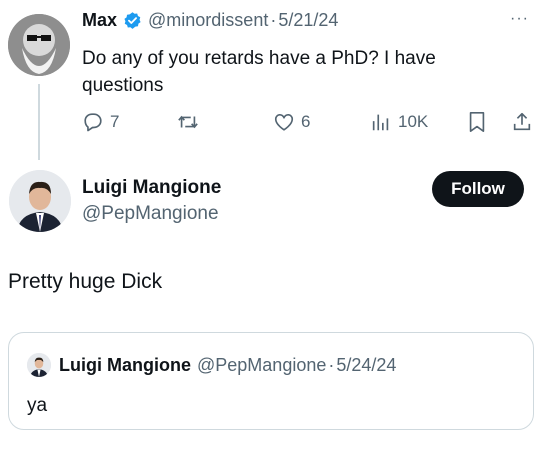  I want to click on quoted-author-name: Luigi Mangione, so click(125, 365).